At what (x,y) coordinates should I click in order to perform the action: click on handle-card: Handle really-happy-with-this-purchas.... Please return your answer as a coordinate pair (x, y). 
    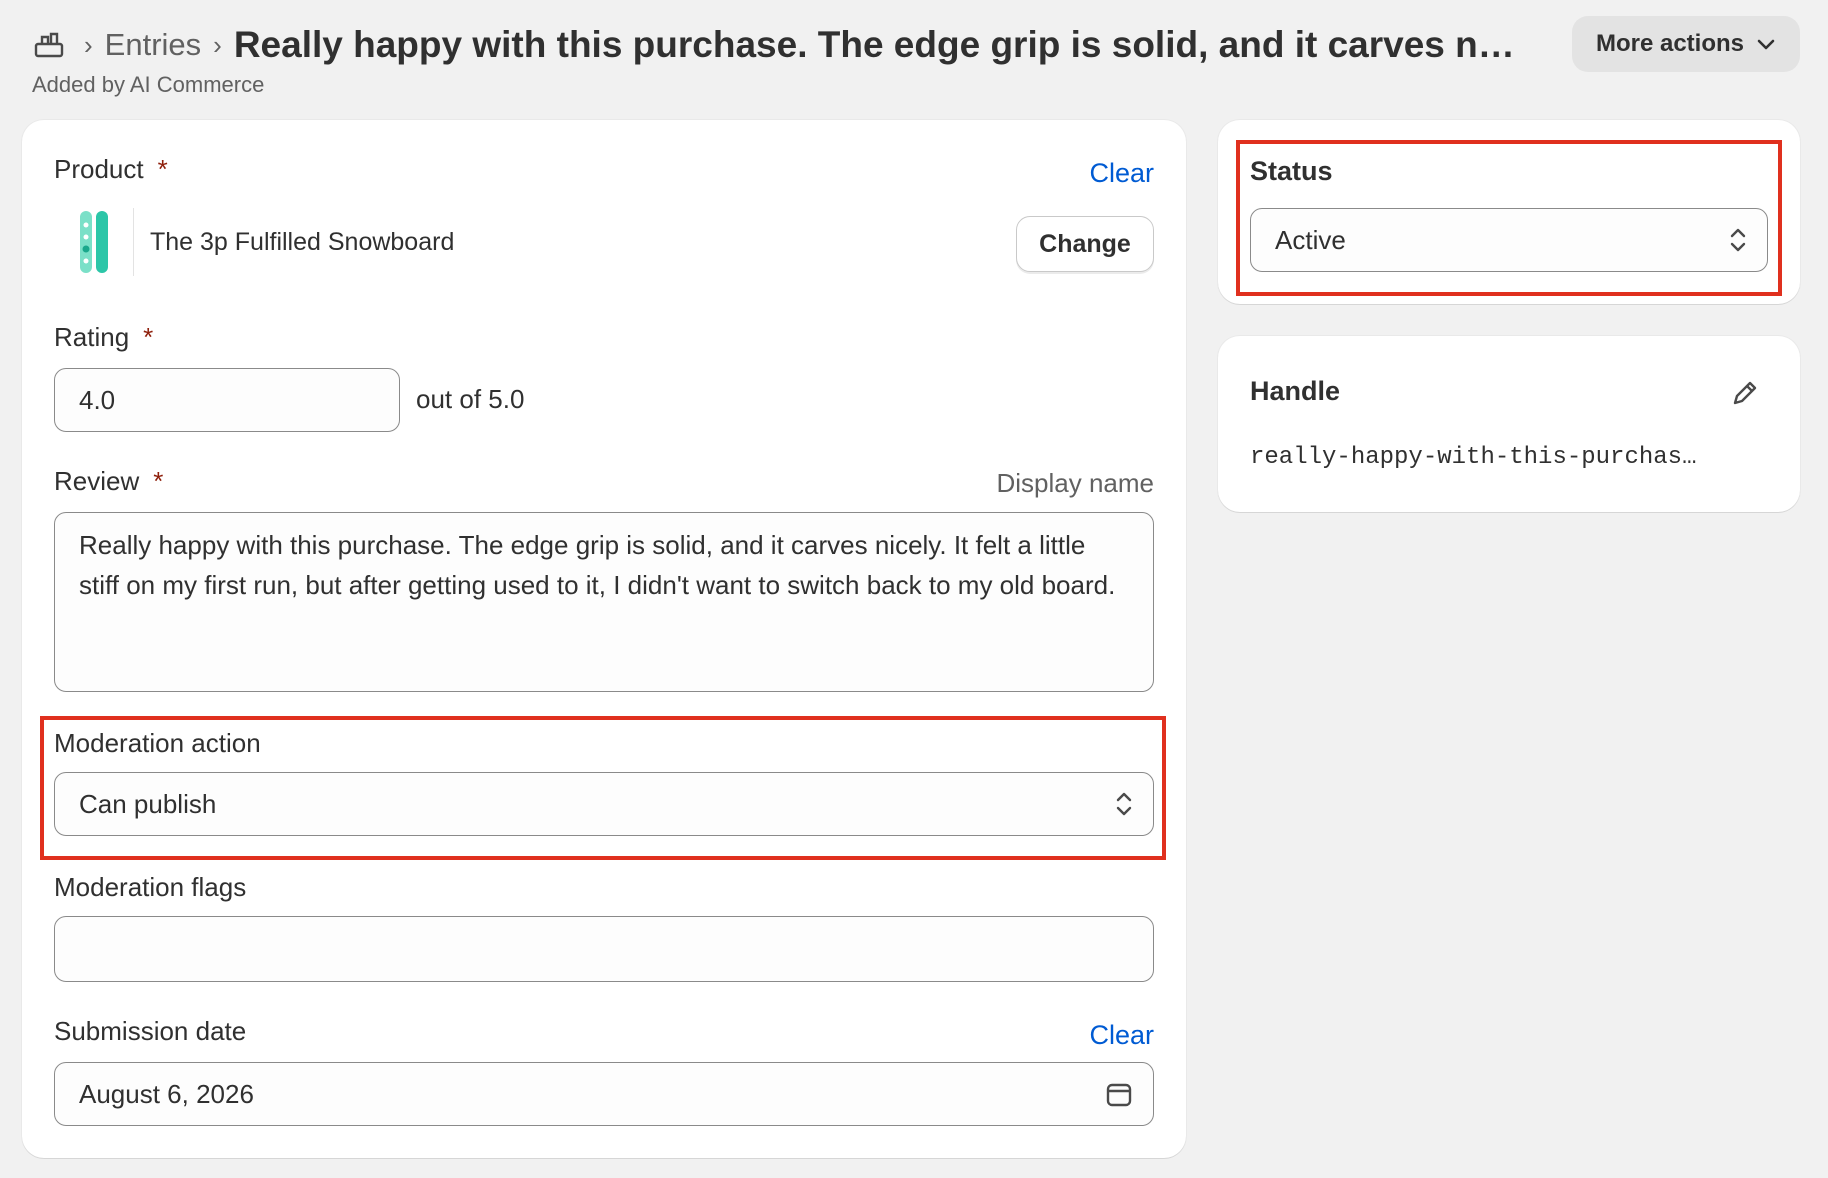
    Looking at the image, I should click on (1509, 424).